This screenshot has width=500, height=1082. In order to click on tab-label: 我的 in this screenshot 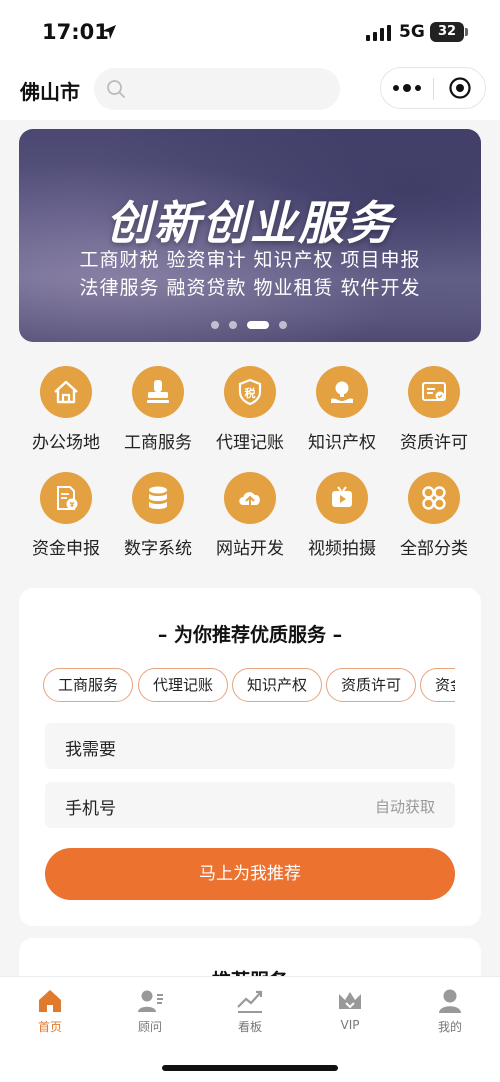, I will do `click(449, 1027)`.